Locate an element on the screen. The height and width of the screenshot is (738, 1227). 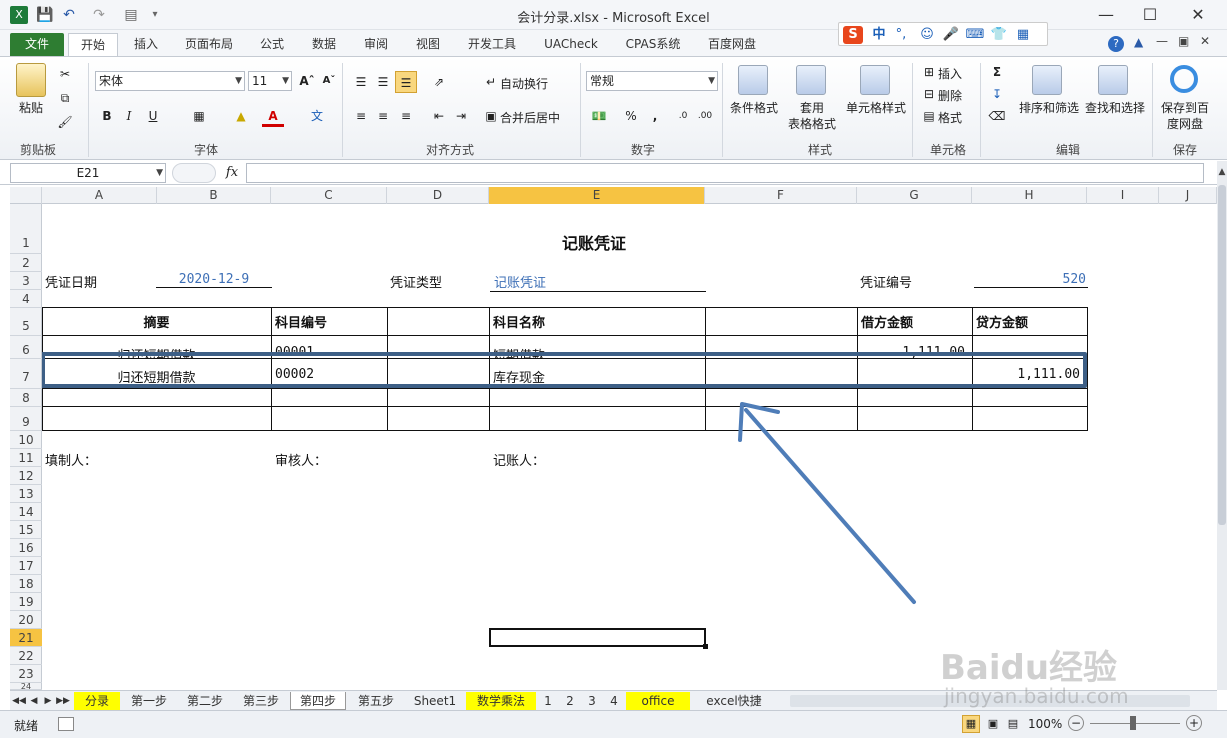
sheet-tab: 第二步 is located at coordinates (205, 701).